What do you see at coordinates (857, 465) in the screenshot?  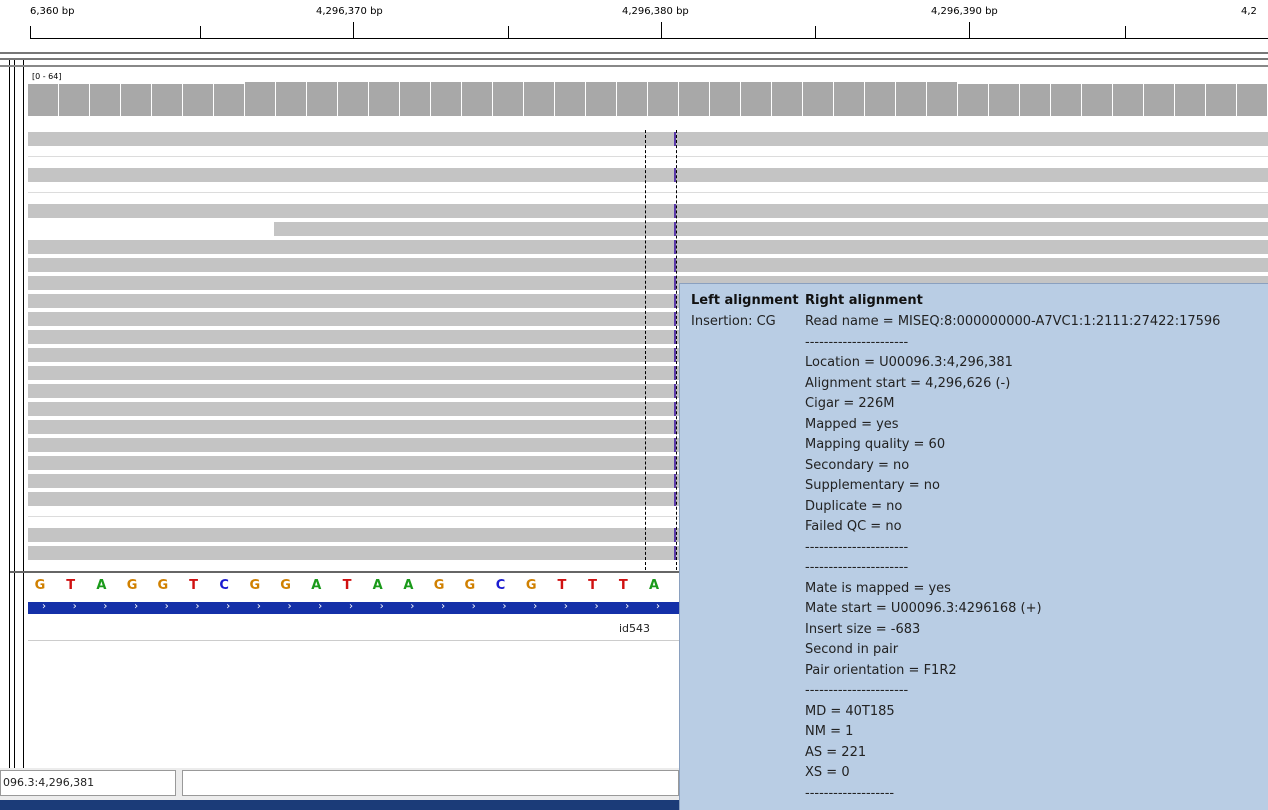 I see `popup-detail-line: Secondary = no` at bounding box center [857, 465].